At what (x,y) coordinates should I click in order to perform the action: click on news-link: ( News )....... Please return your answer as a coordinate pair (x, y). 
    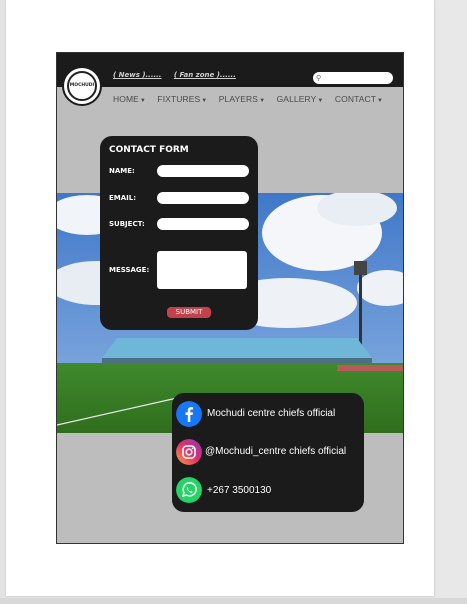
    Looking at the image, I should click on (137, 75).